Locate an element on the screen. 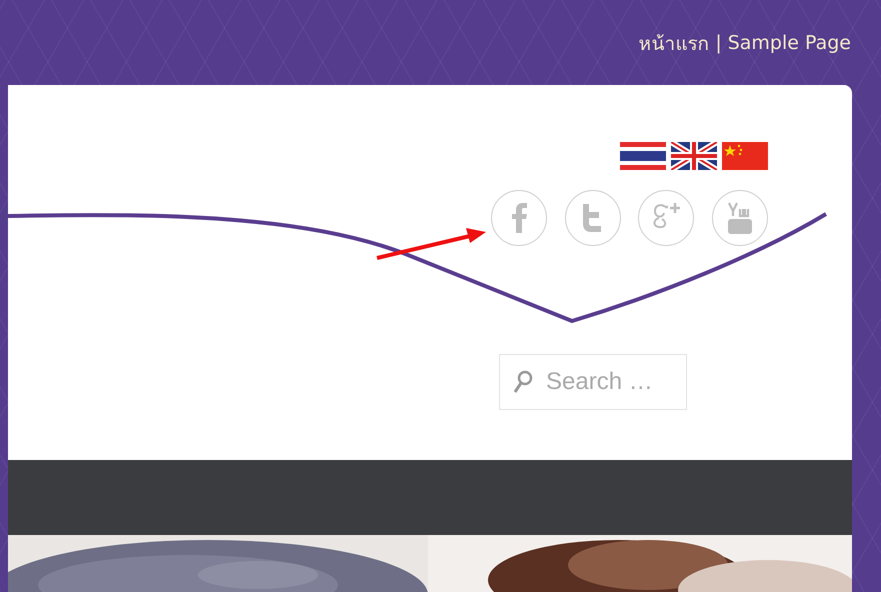  nav-link: หน้าแรก is located at coordinates (674, 43).